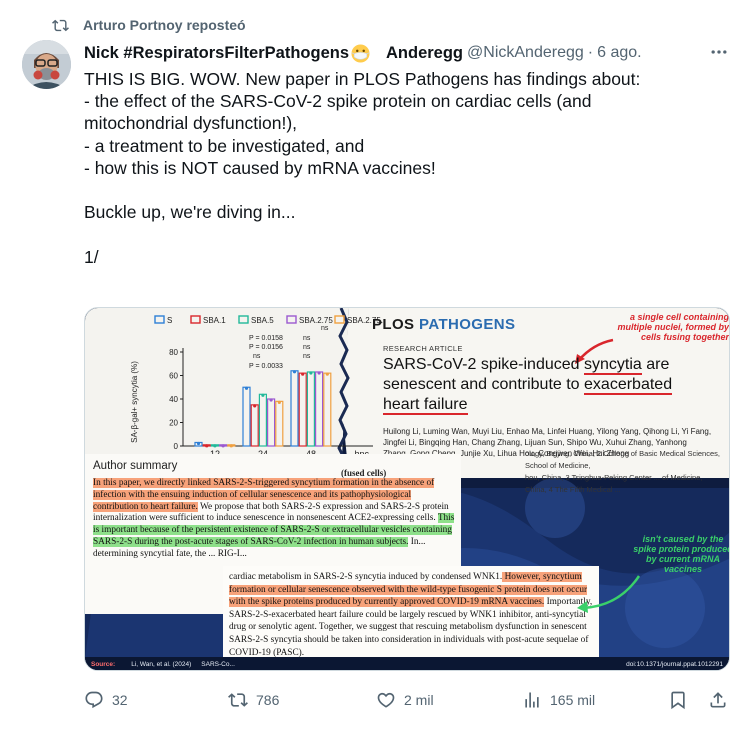 The width and height of the screenshot is (756, 730). Describe the element at coordinates (266, 347) in the screenshot. I see `significance-label: P = 0.0156` at that location.